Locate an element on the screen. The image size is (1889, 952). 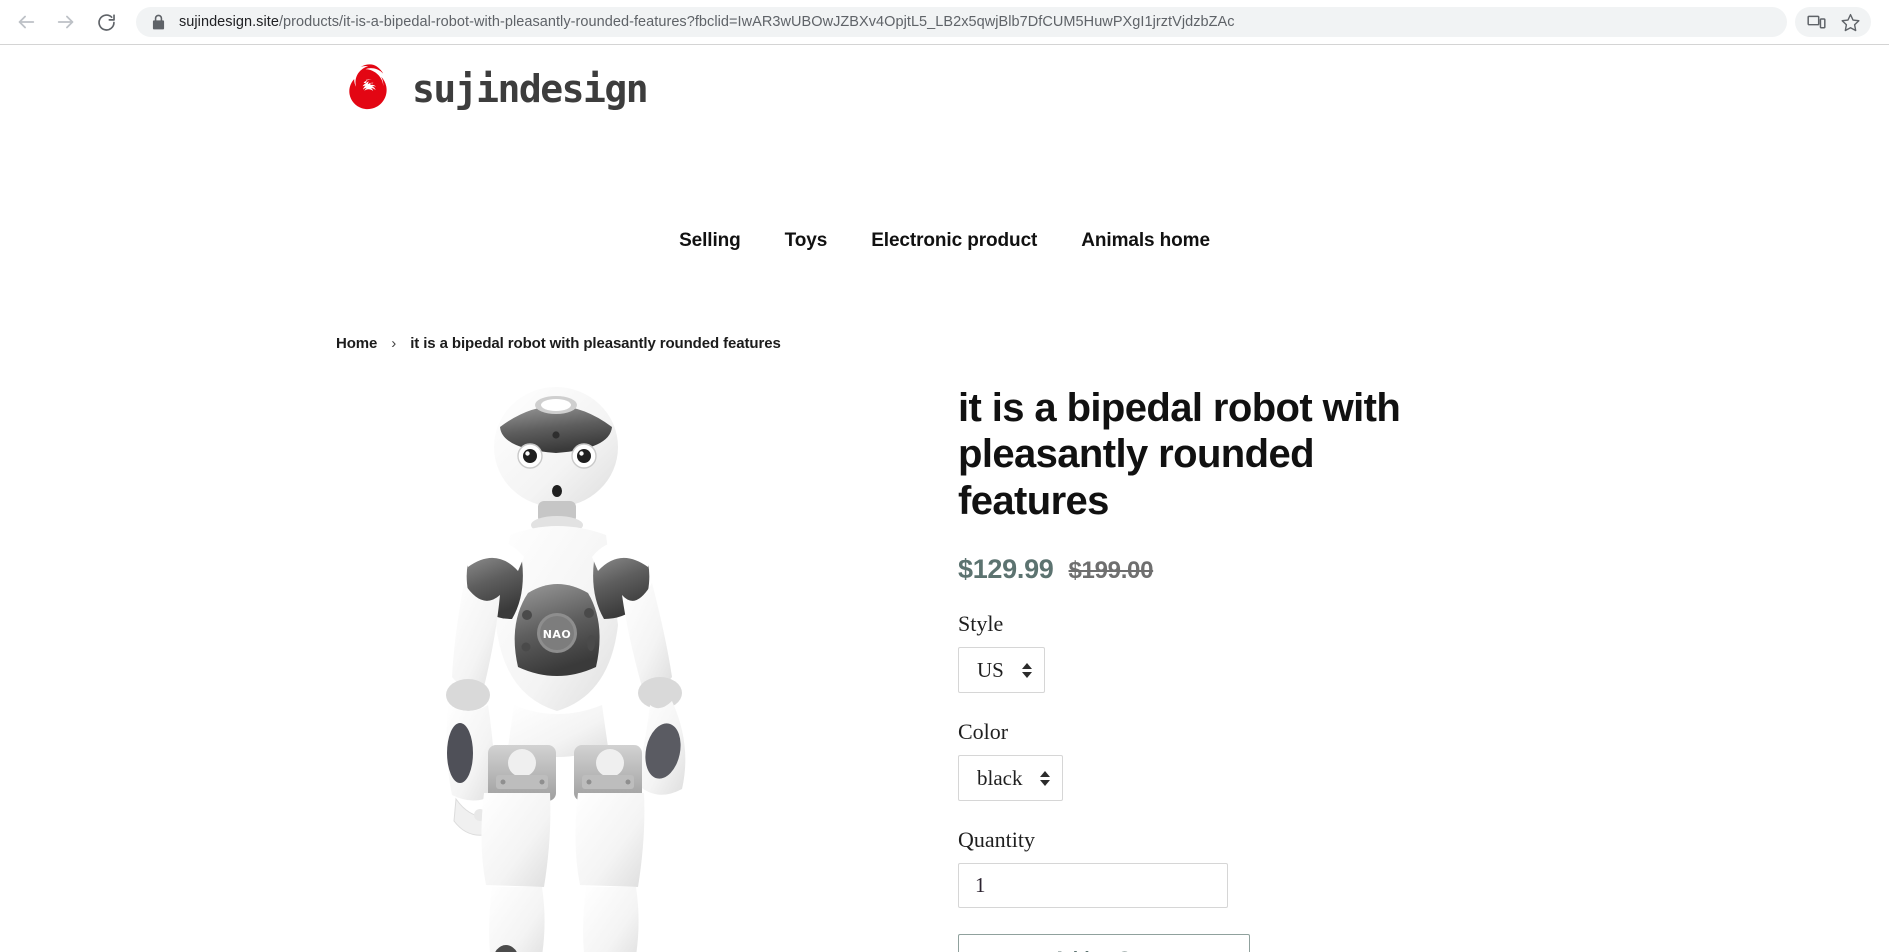
lock-icon is located at coordinates (158, 22).